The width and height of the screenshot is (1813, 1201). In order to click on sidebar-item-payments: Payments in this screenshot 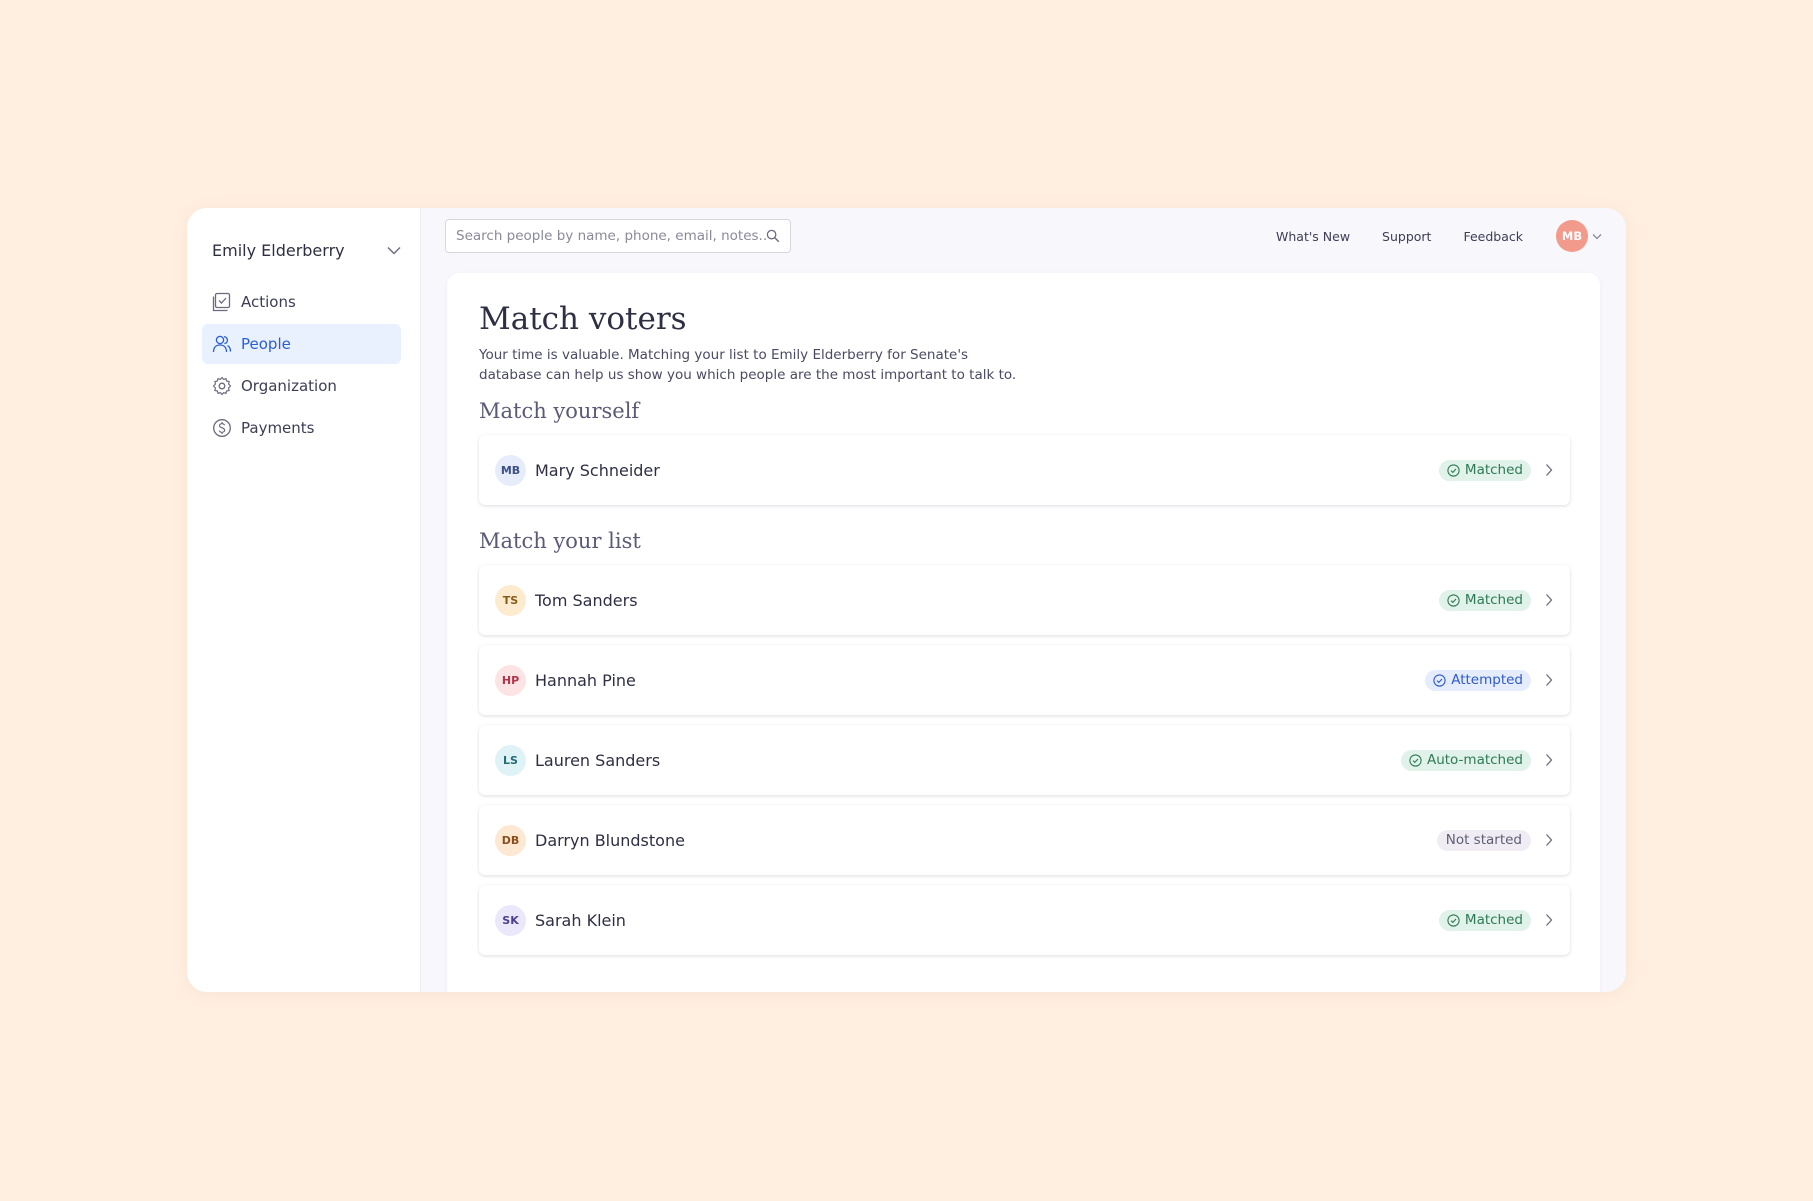, I will do `click(301, 428)`.